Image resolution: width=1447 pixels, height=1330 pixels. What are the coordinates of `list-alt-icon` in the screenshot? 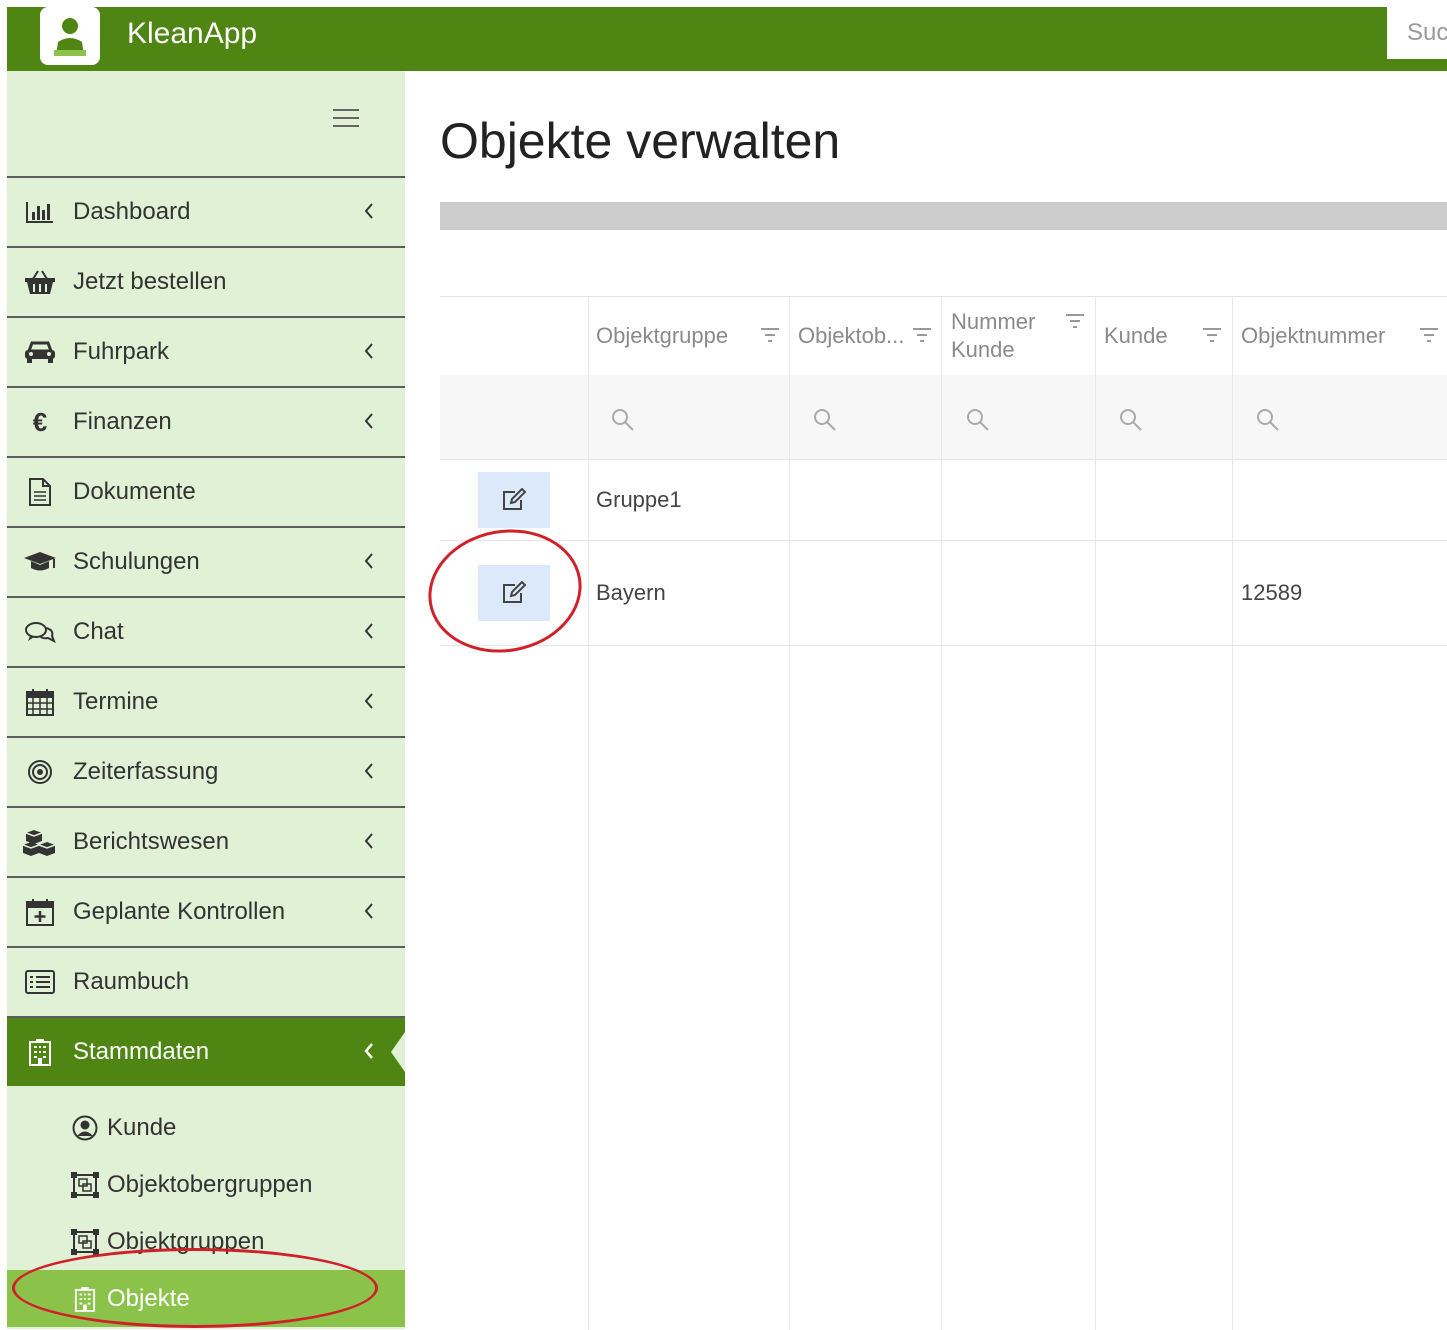 It's located at (40, 982).